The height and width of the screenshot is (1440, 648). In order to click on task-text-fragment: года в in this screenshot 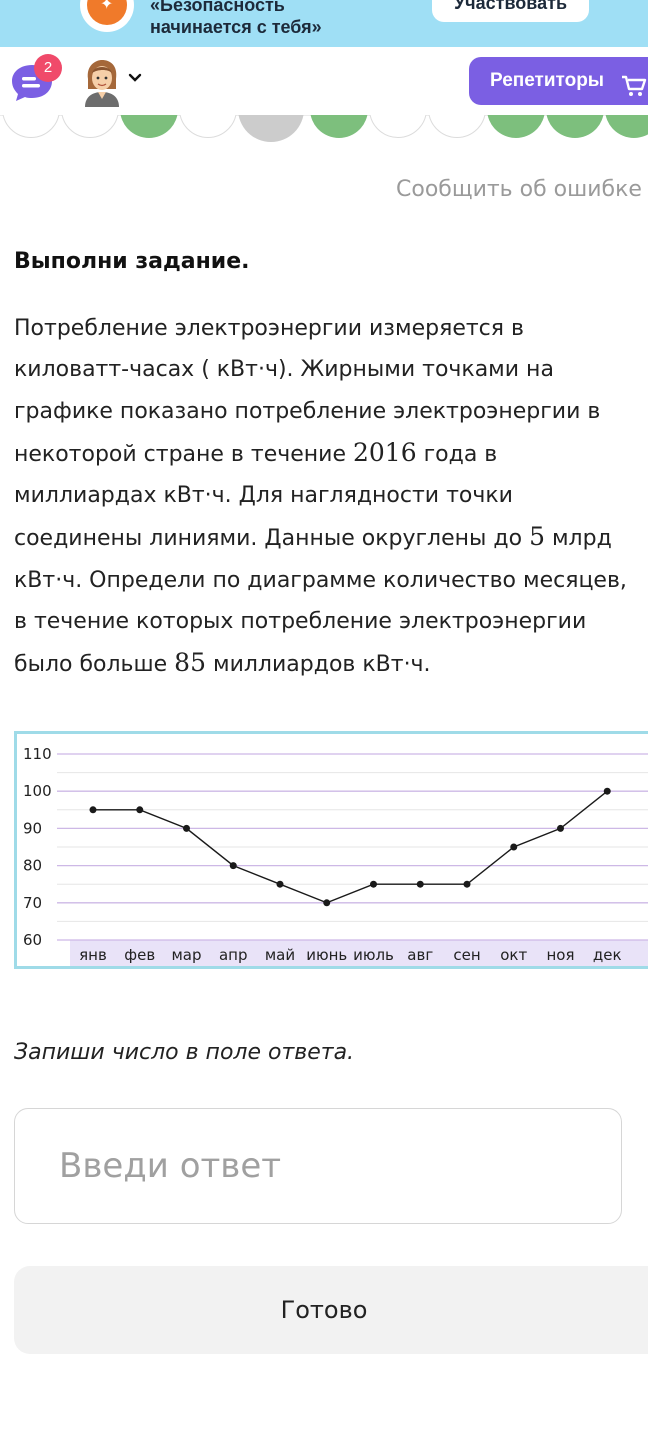, I will do `click(457, 454)`.